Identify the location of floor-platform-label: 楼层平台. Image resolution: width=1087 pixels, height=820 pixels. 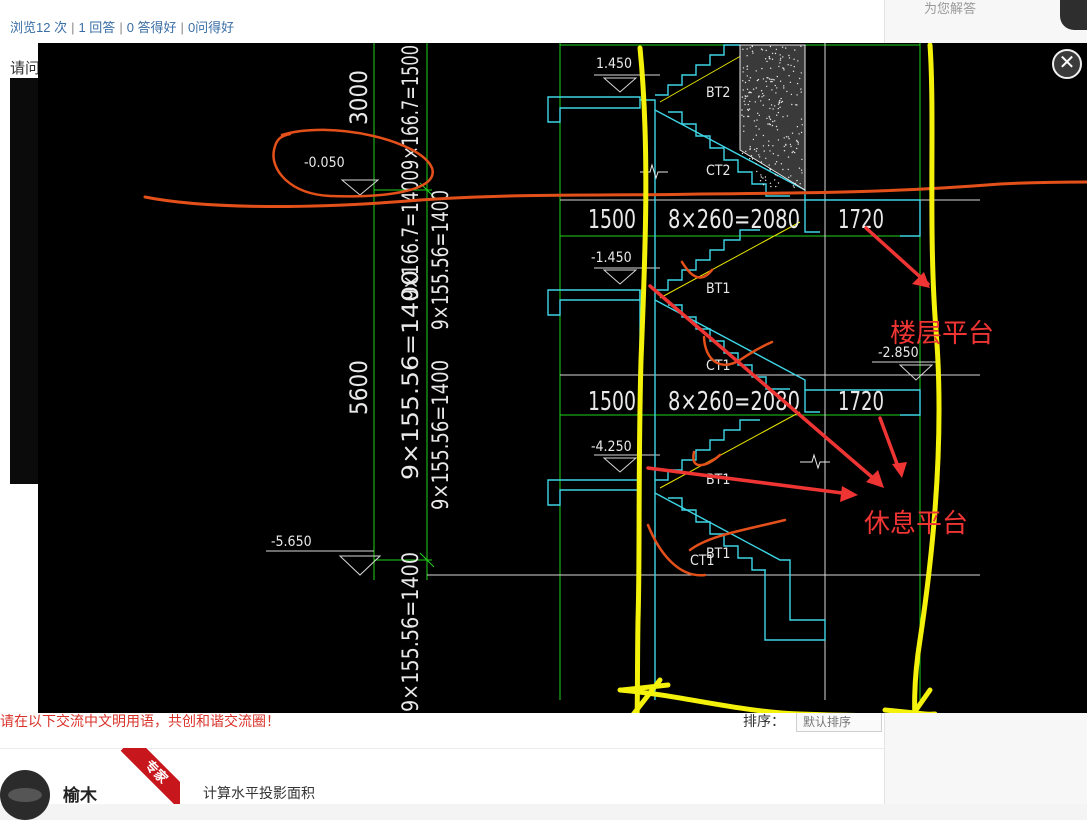
(942, 334).